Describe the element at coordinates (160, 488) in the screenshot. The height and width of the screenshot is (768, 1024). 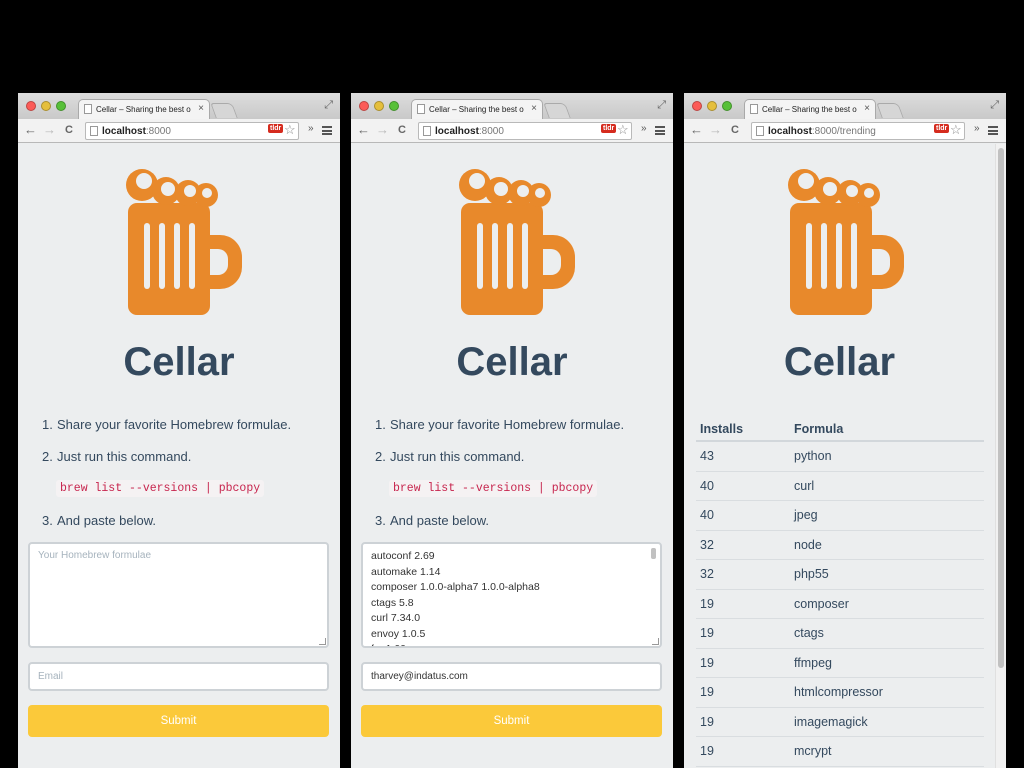
I see `brew-command: brew list --versions | pbcopy` at that location.